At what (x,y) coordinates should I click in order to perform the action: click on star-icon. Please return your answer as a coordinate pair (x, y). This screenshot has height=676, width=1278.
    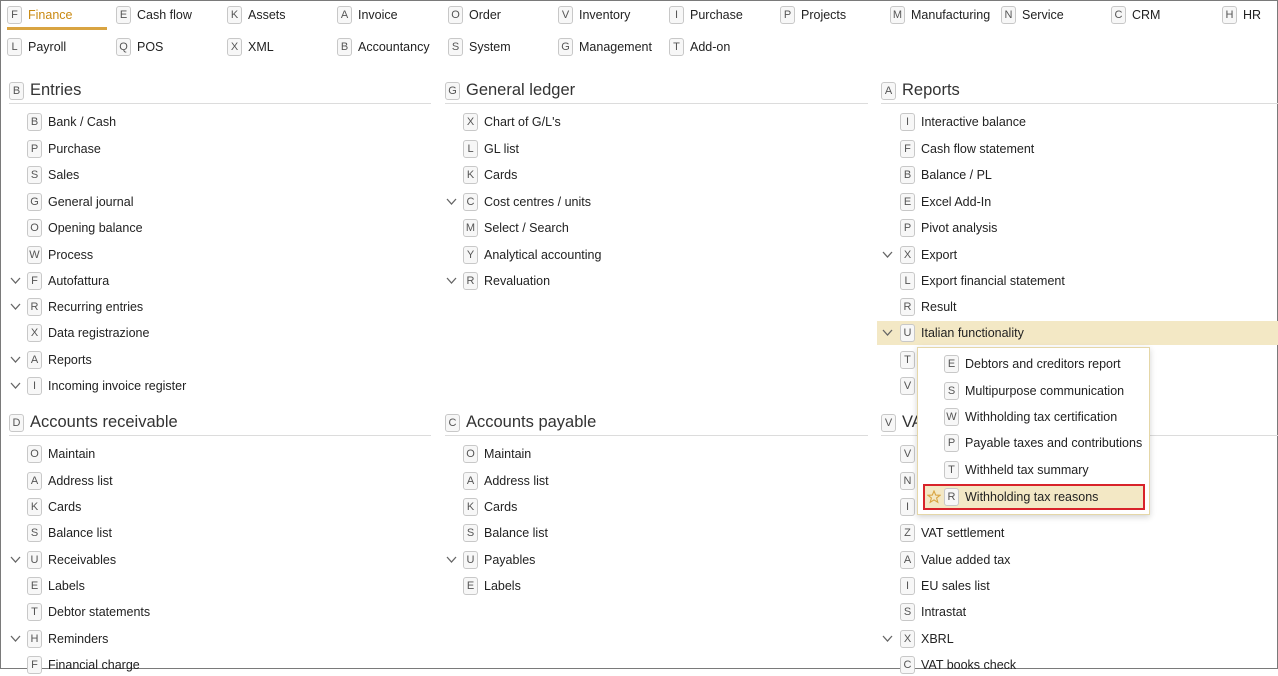
    Looking at the image, I should click on (934, 496).